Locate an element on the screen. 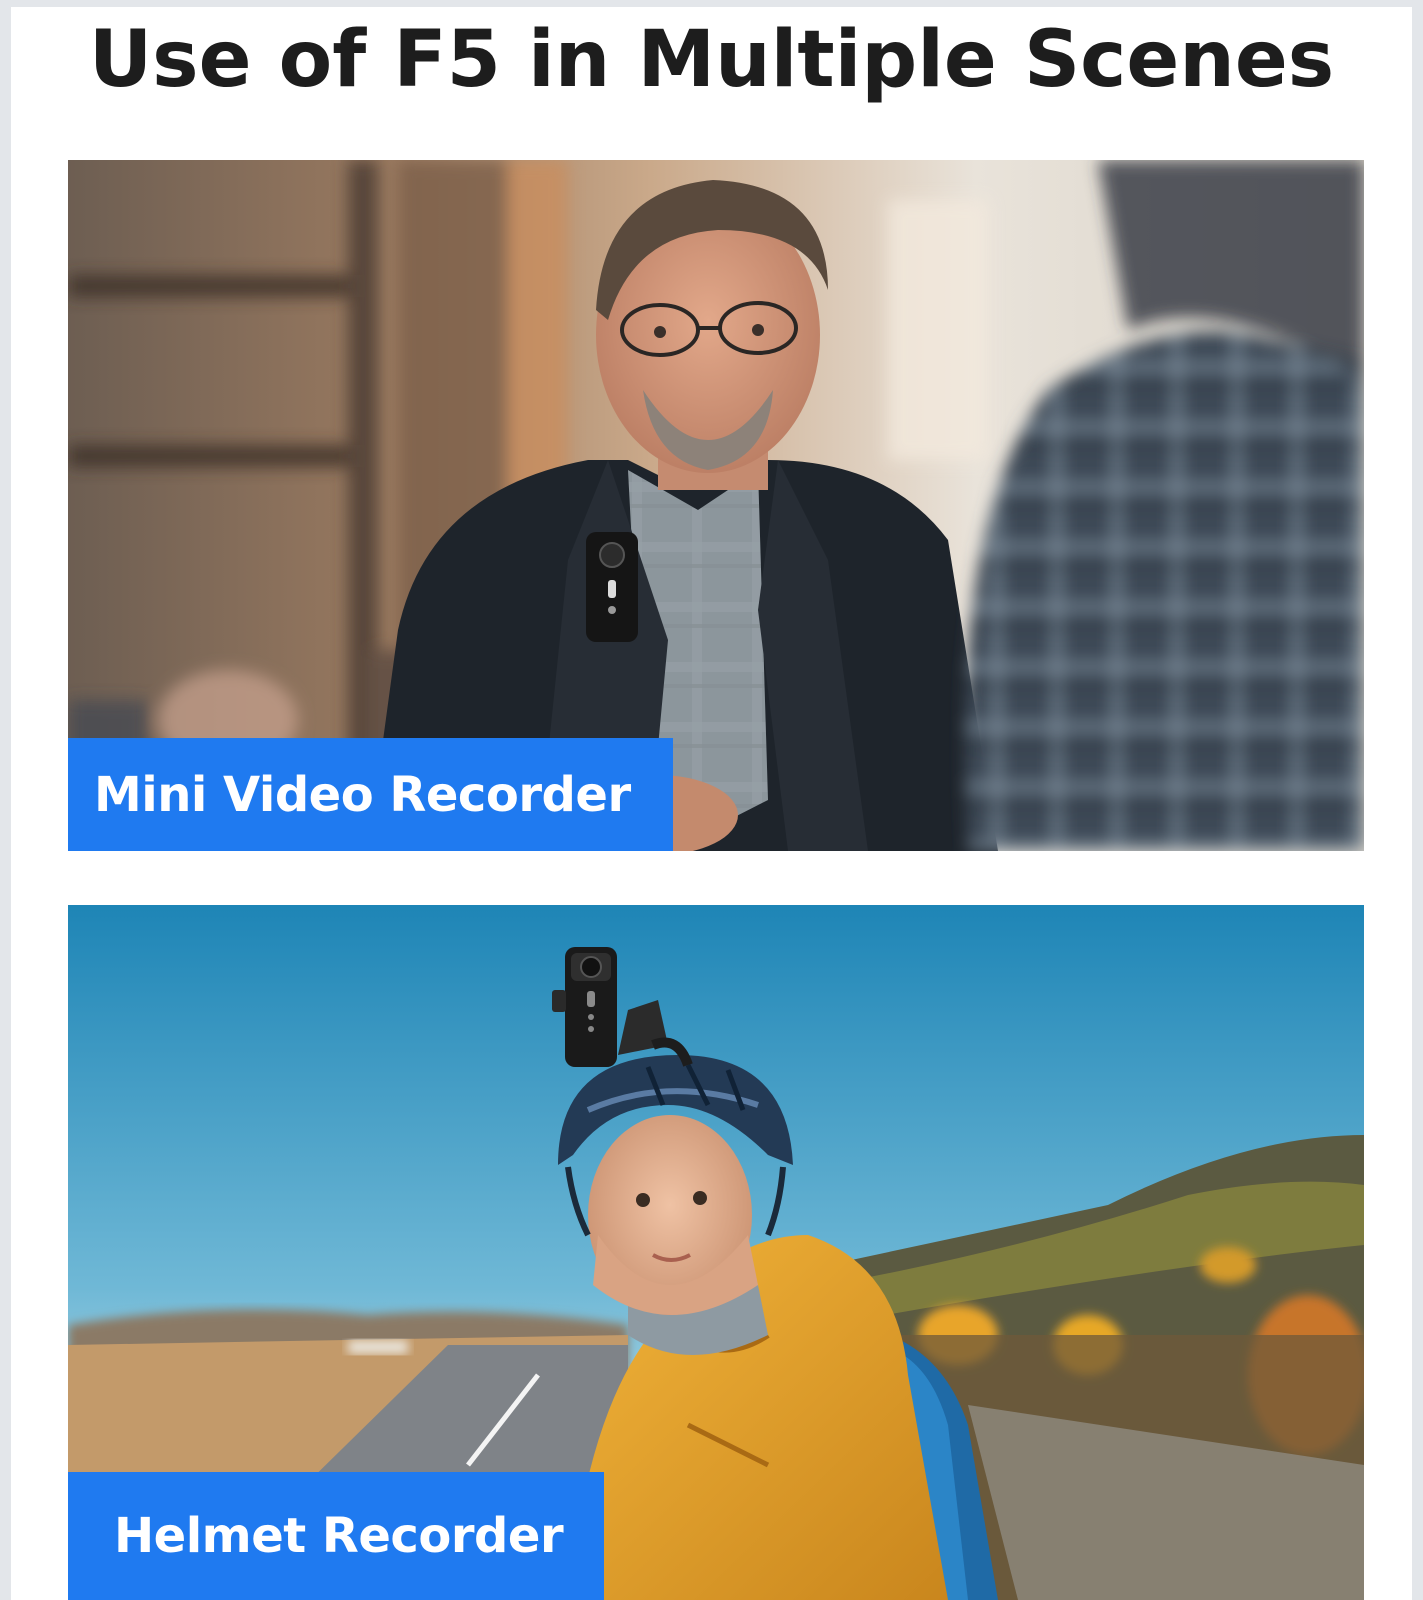 This screenshot has height=1600, width=1423. page-title: Use of F5 in Multiple Scenes is located at coordinates (711, 60).